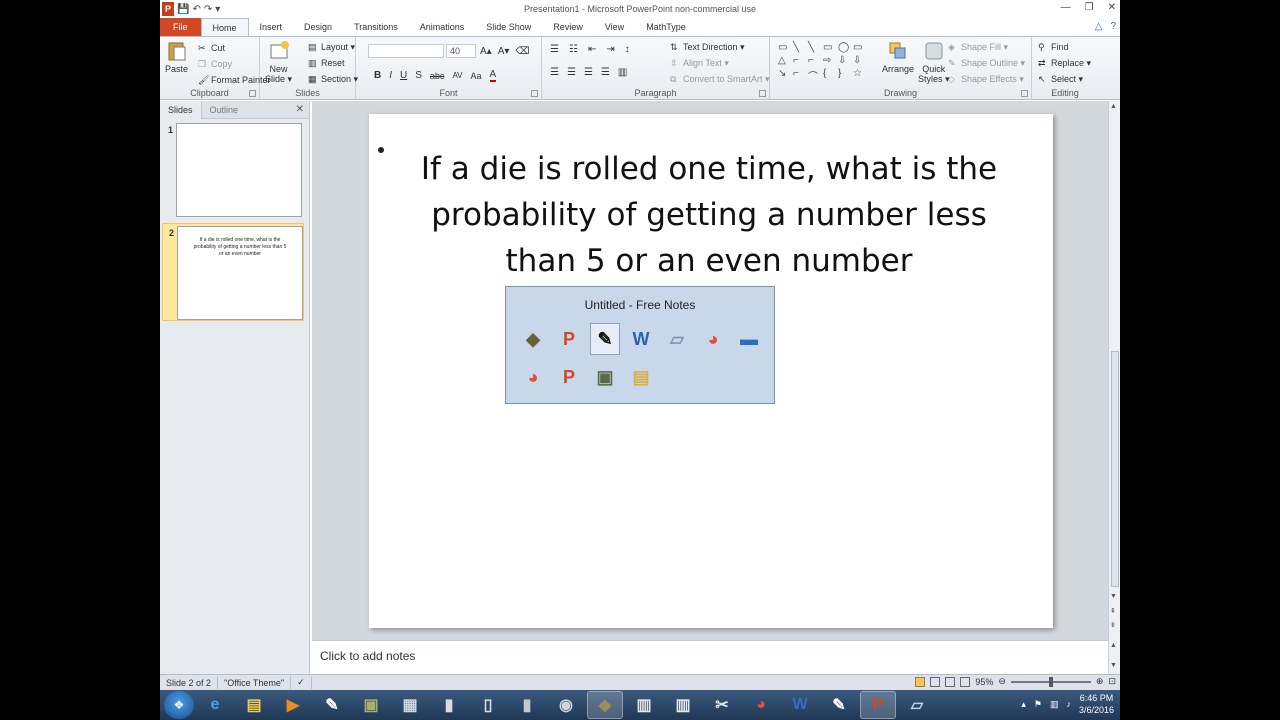 Image resolution: width=1280 pixels, height=720 pixels. I want to click on arrange-button: Arrange, so click(898, 57).